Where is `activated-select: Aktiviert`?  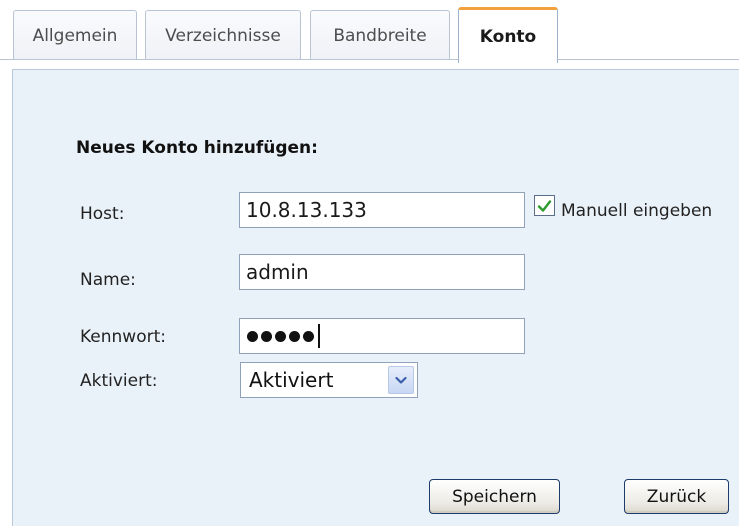 activated-select: Aktiviert is located at coordinates (329, 380).